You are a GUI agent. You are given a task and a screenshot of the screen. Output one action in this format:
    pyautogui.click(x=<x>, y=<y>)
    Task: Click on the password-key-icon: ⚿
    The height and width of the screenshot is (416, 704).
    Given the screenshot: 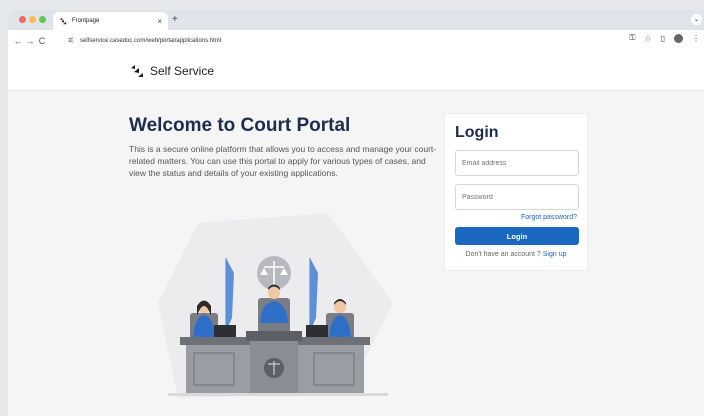 What is the action you would take?
    pyautogui.click(x=632, y=38)
    